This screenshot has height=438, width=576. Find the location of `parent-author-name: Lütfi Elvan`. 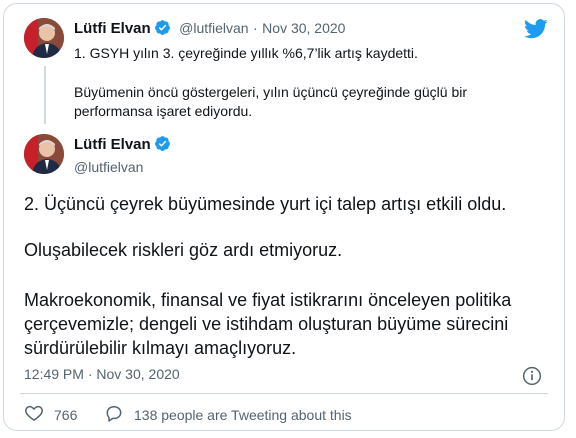

parent-author-name: Lütfi Elvan is located at coordinates (112, 28).